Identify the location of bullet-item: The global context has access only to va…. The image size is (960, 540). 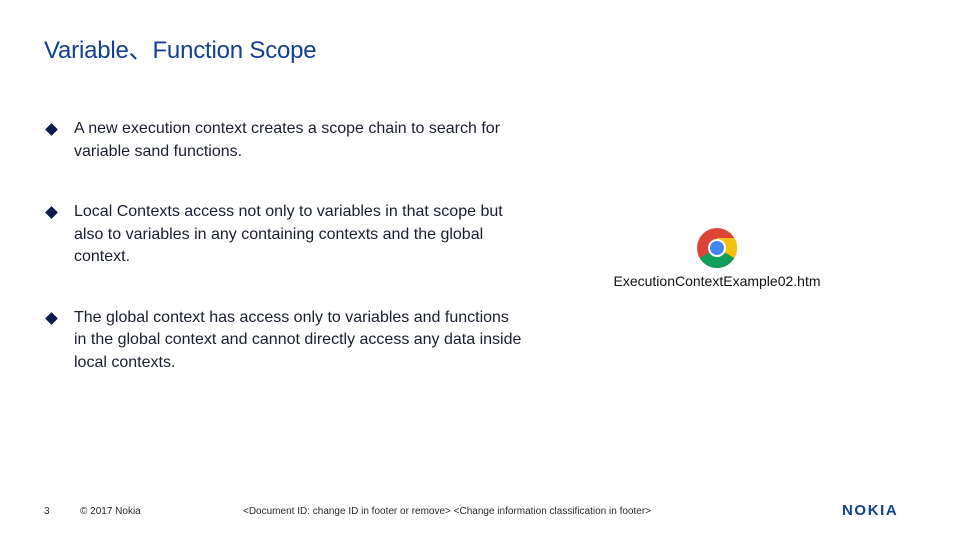
(284, 341).